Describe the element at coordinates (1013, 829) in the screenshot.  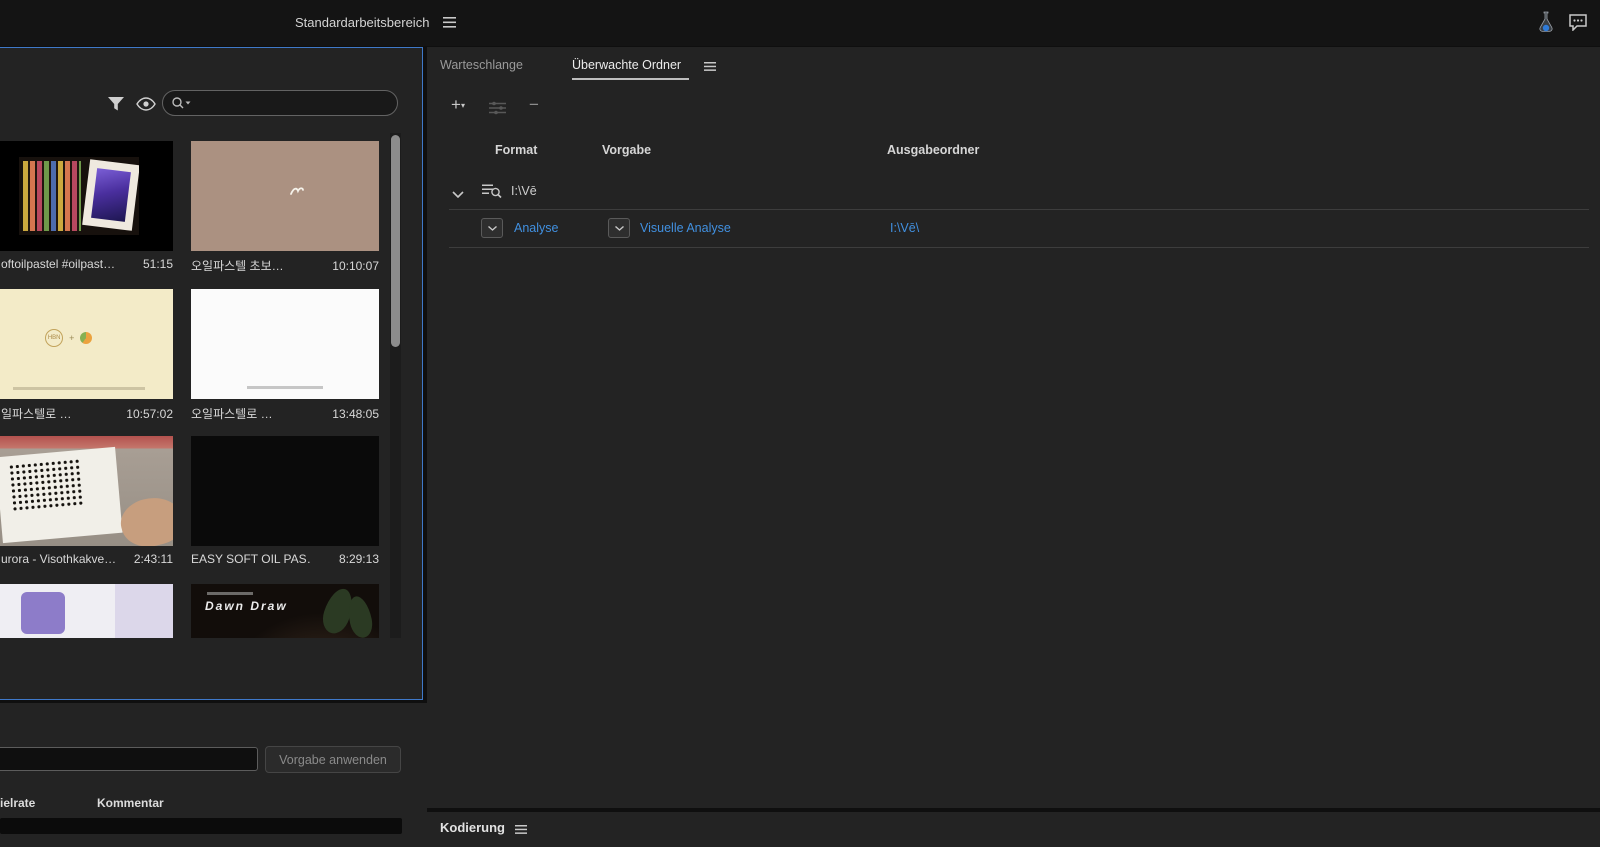
I see `encoding-panel: Kodierung` at that location.